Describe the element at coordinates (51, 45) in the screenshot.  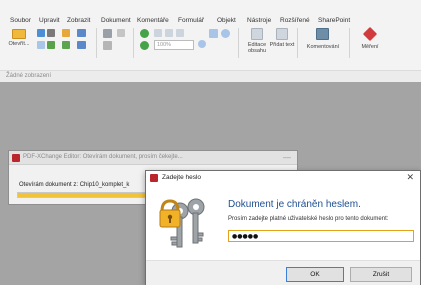
I see `email-icon` at that location.